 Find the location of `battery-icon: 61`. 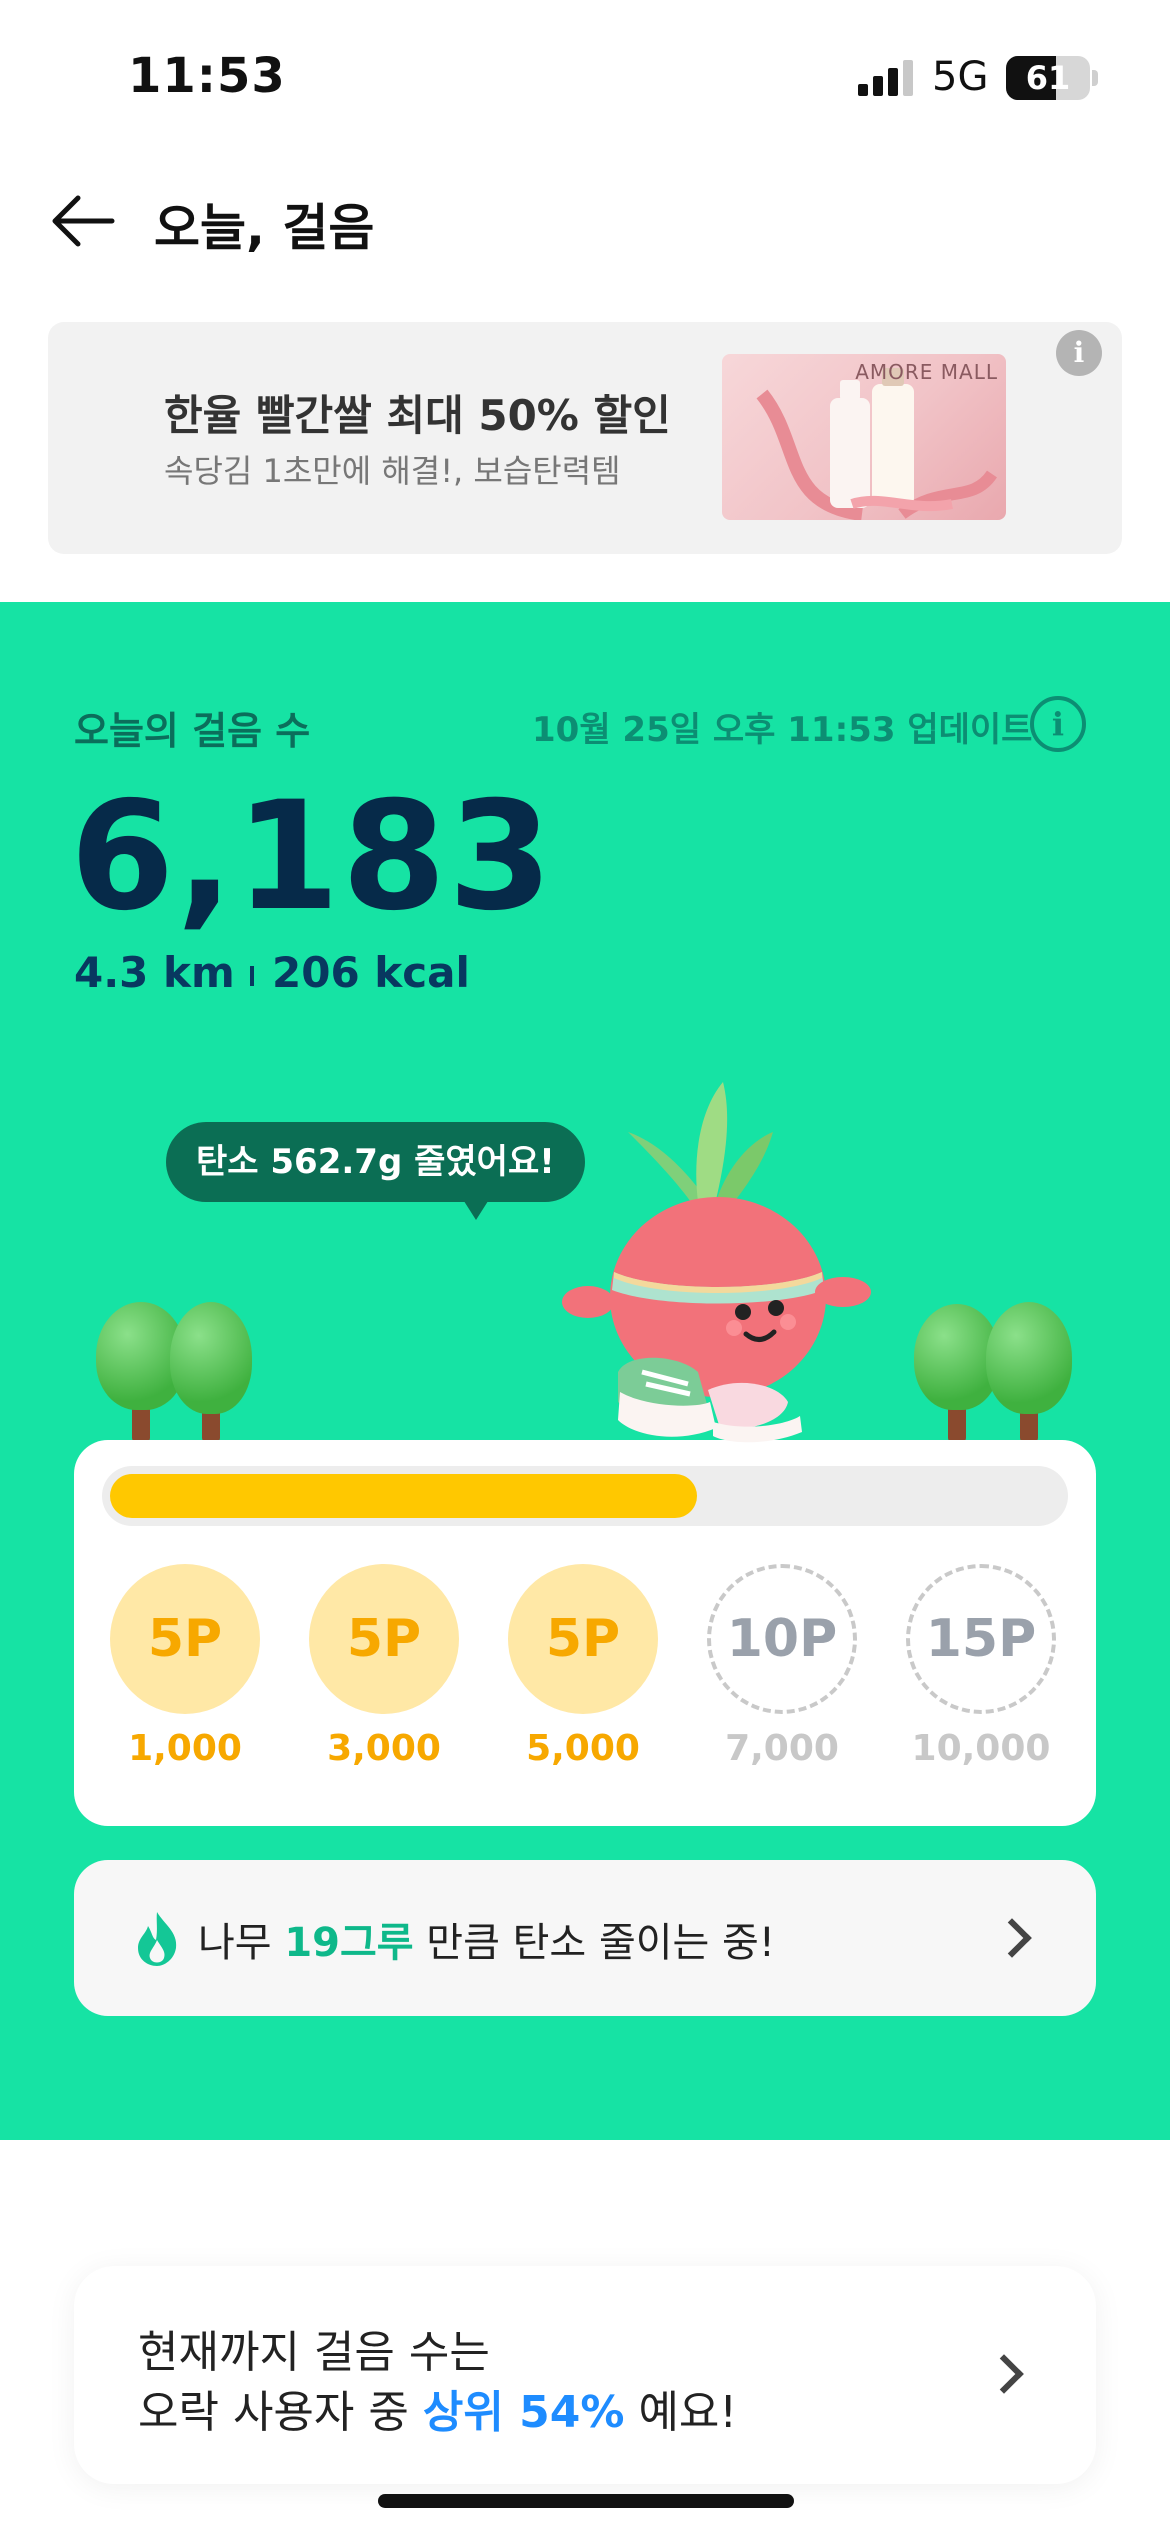

battery-icon: 61 is located at coordinates (1048, 78).